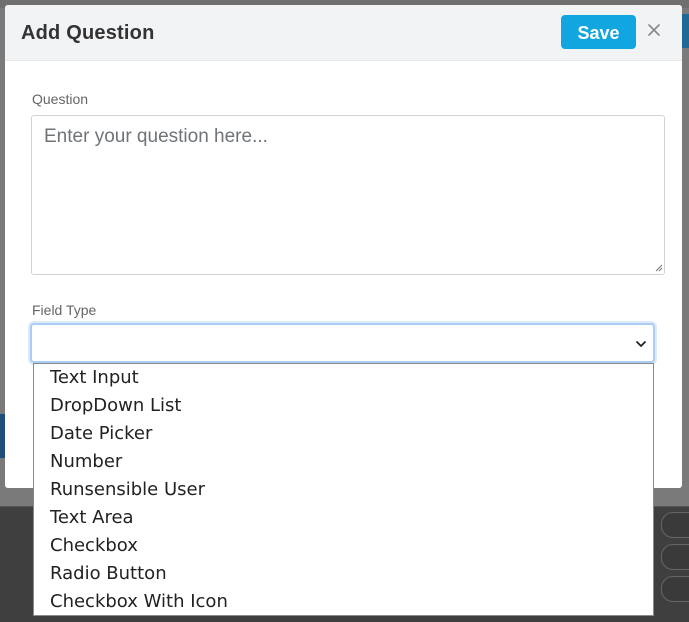 This screenshot has height=622, width=689. Describe the element at coordinates (64, 310) in the screenshot. I see `field-type-label: Field Type` at that location.